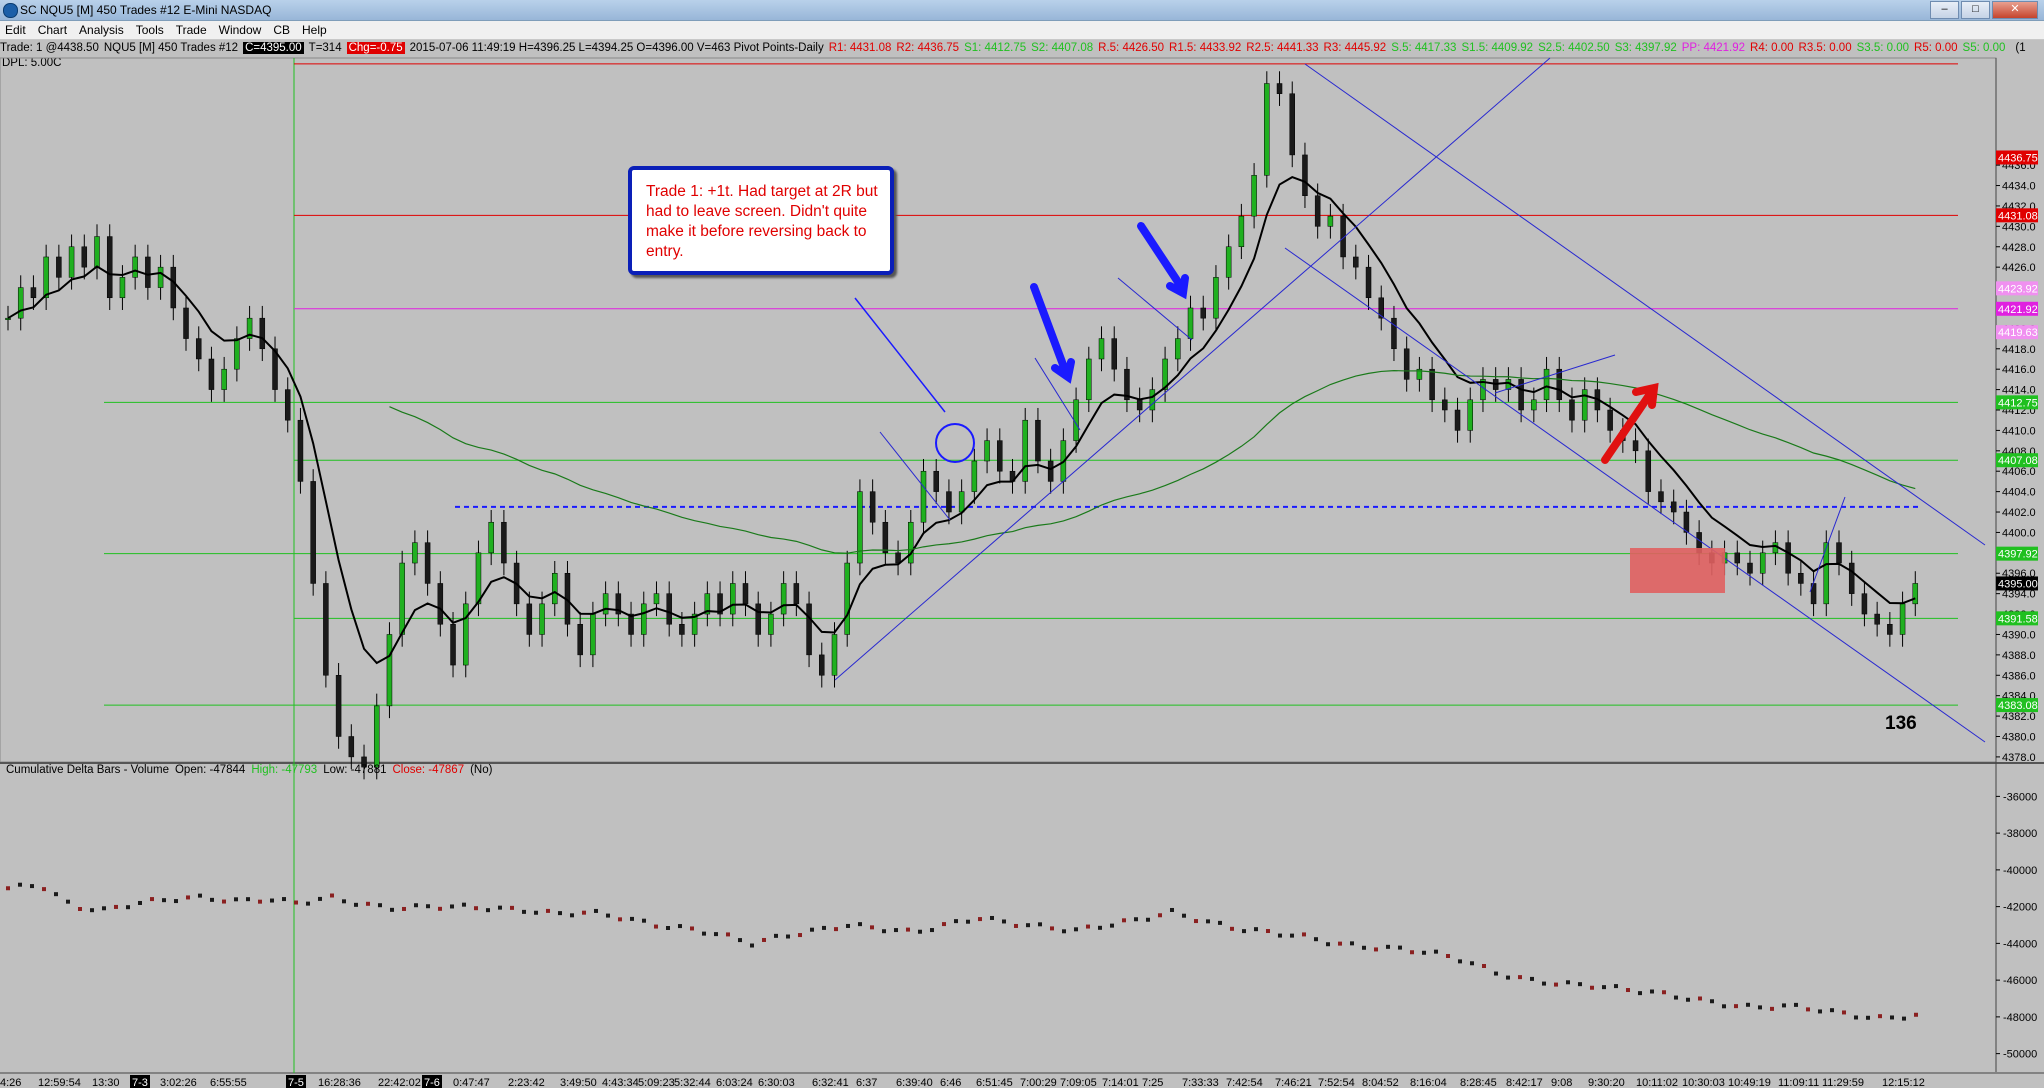  Describe the element at coordinates (432, 1082) in the screenshot. I see `time-label-9: 7-6` at that location.